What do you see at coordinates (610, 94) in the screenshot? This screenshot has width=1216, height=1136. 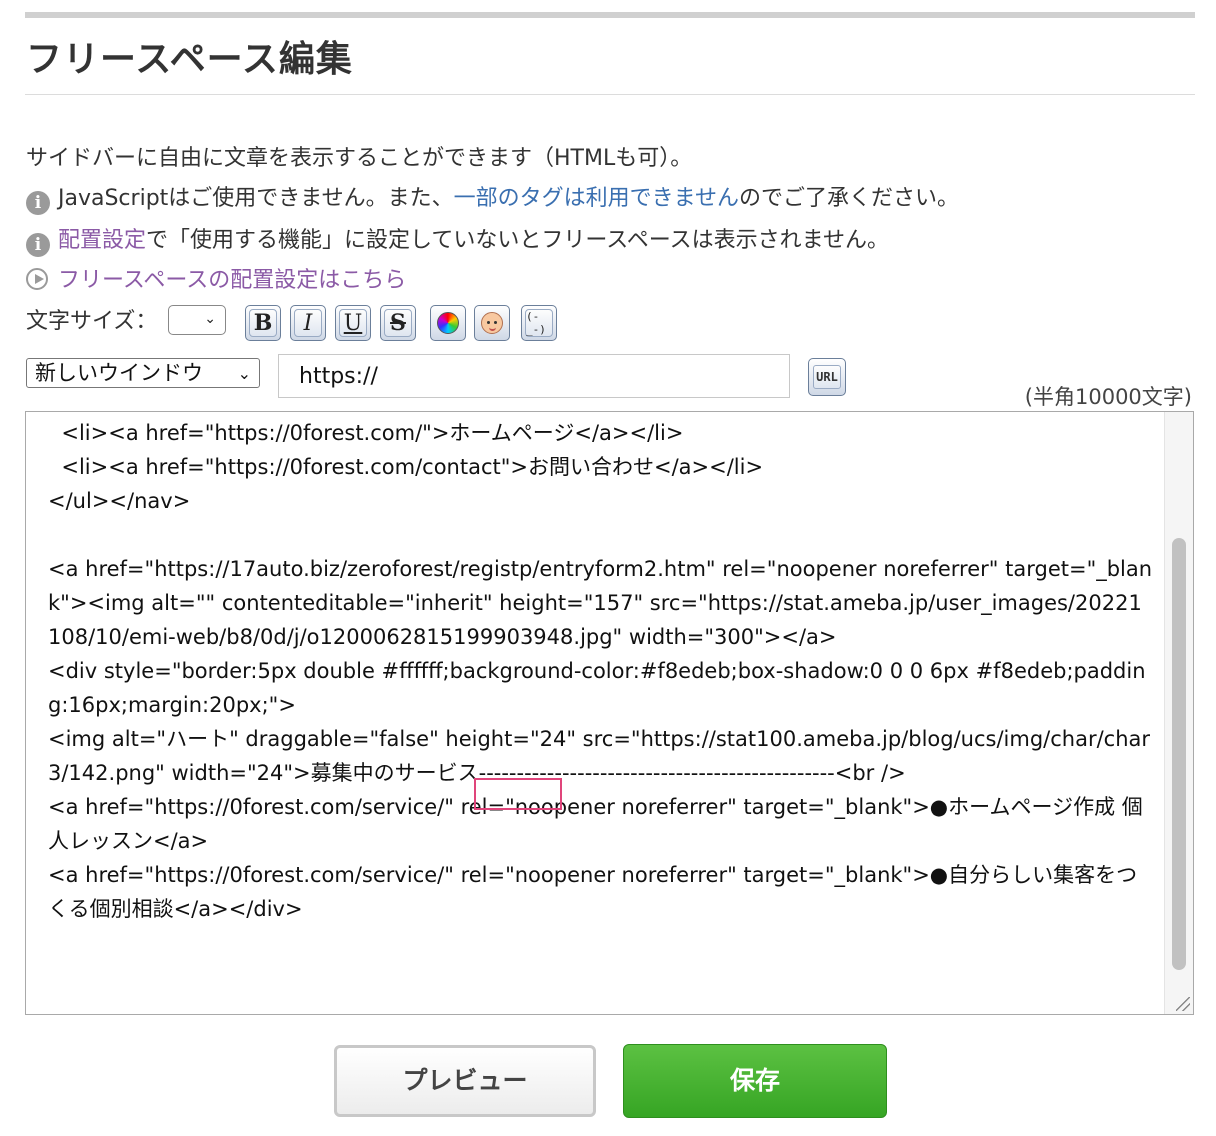 I see `title-divider` at bounding box center [610, 94].